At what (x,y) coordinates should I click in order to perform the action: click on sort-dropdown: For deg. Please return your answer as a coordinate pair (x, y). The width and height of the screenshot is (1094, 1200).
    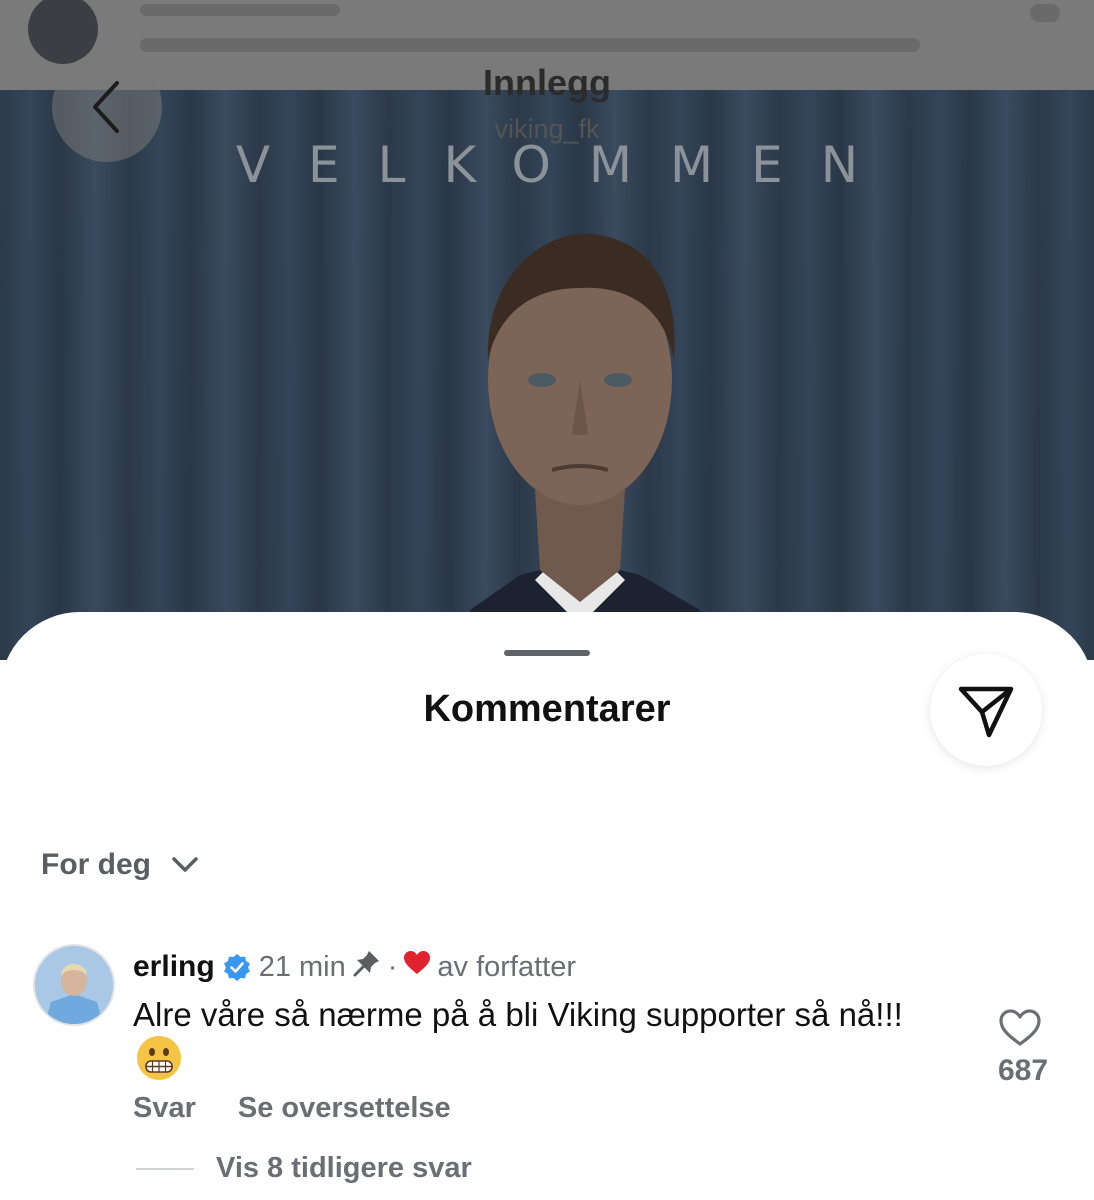
    Looking at the image, I should click on (120, 865).